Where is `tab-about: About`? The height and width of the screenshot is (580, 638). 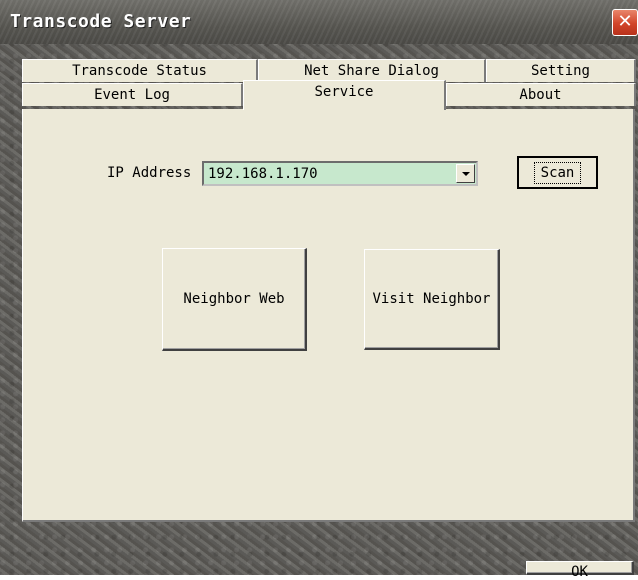 tab-about: About is located at coordinates (541, 94).